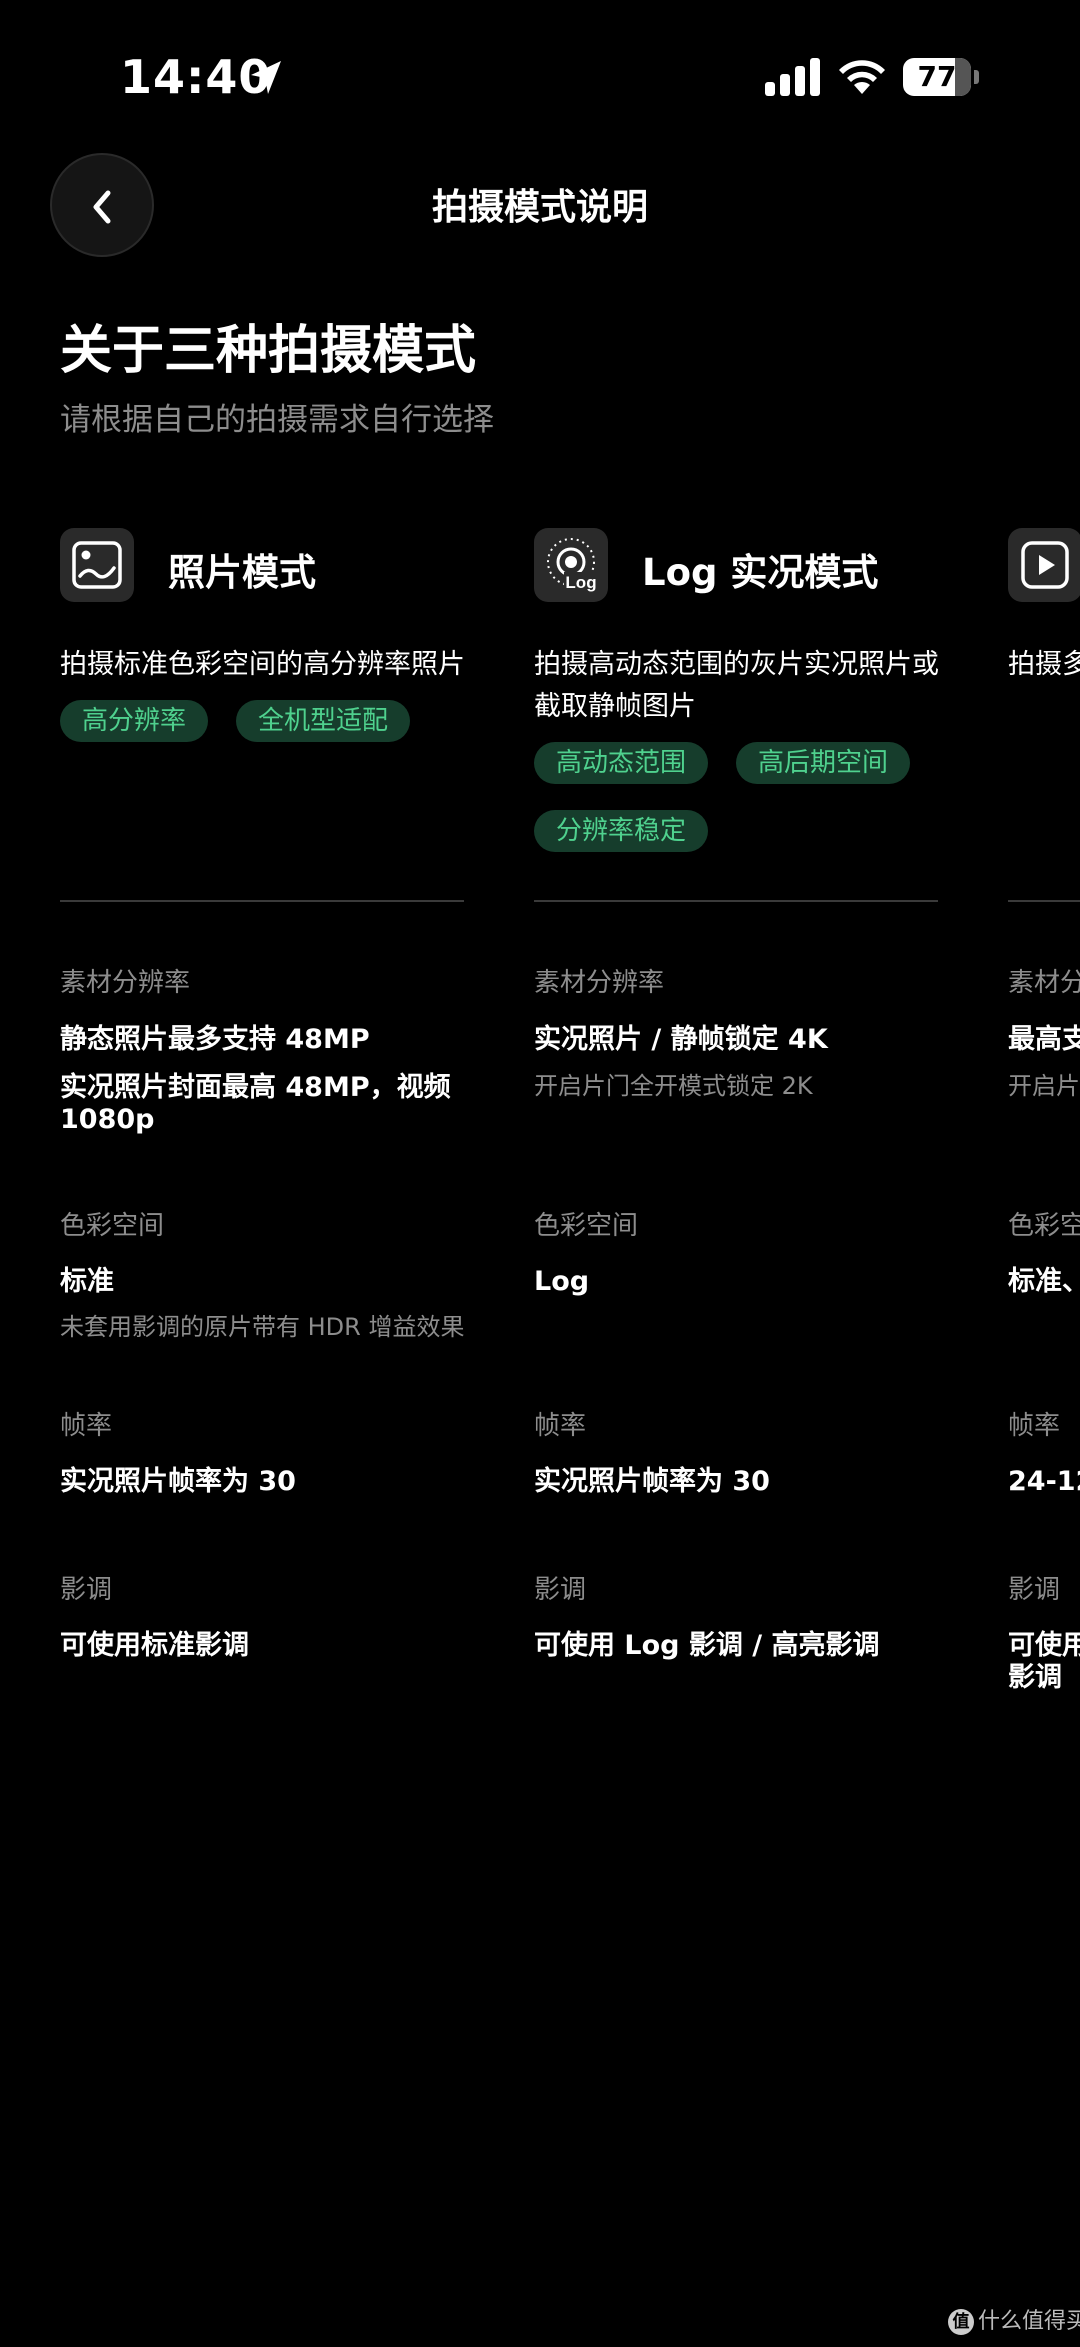  What do you see at coordinates (539, 207) in the screenshot?
I see `page-title: 拍摄模式说明` at bounding box center [539, 207].